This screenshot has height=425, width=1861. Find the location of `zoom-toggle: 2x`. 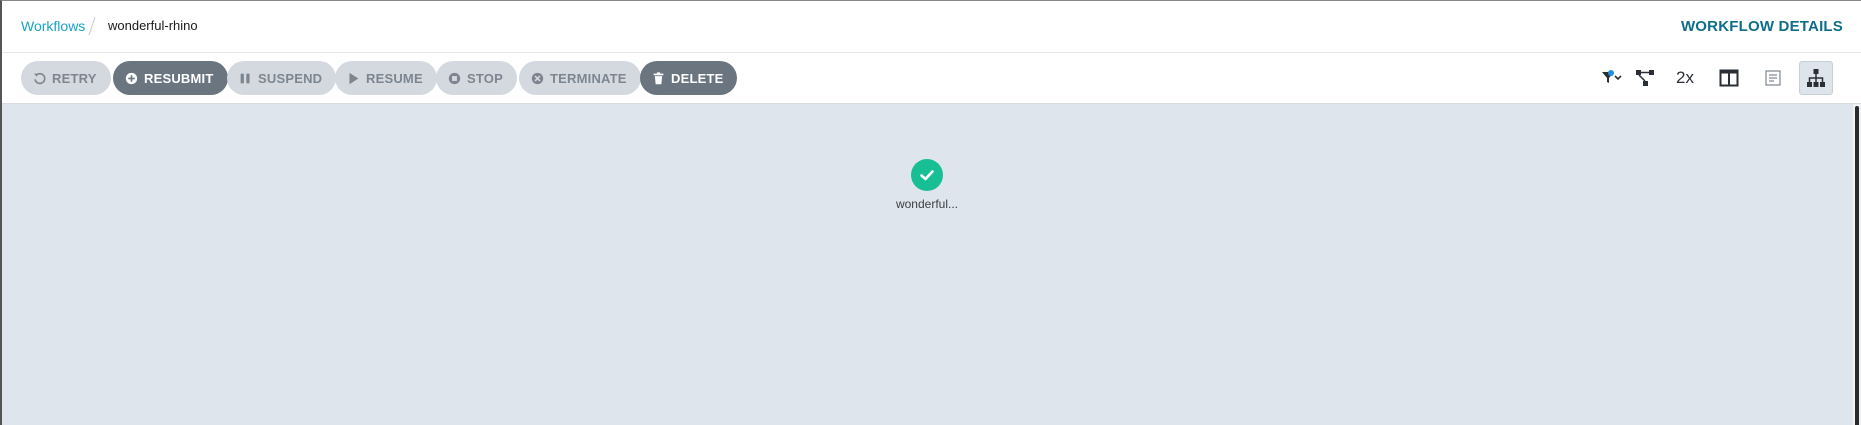

zoom-toggle: 2x is located at coordinates (1685, 78).